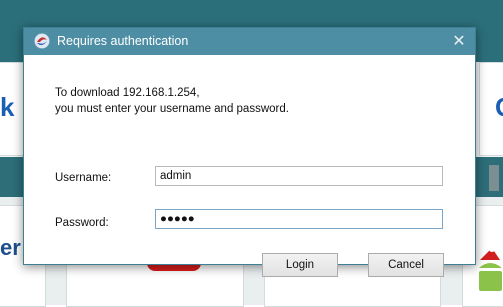 Image resolution: width=503 pixels, height=307 pixels. Describe the element at coordinates (83, 178) in the screenshot. I see `username-label: Username:` at that location.